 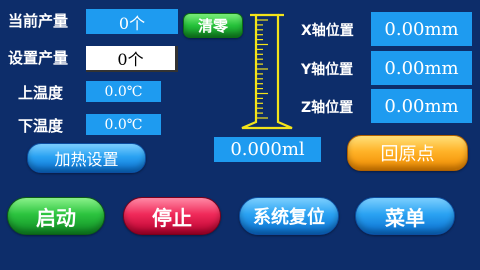 What do you see at coordinates (172, 216) in the screenshot?
I see `stop-button: 停止` at bounding box center [172, 216].